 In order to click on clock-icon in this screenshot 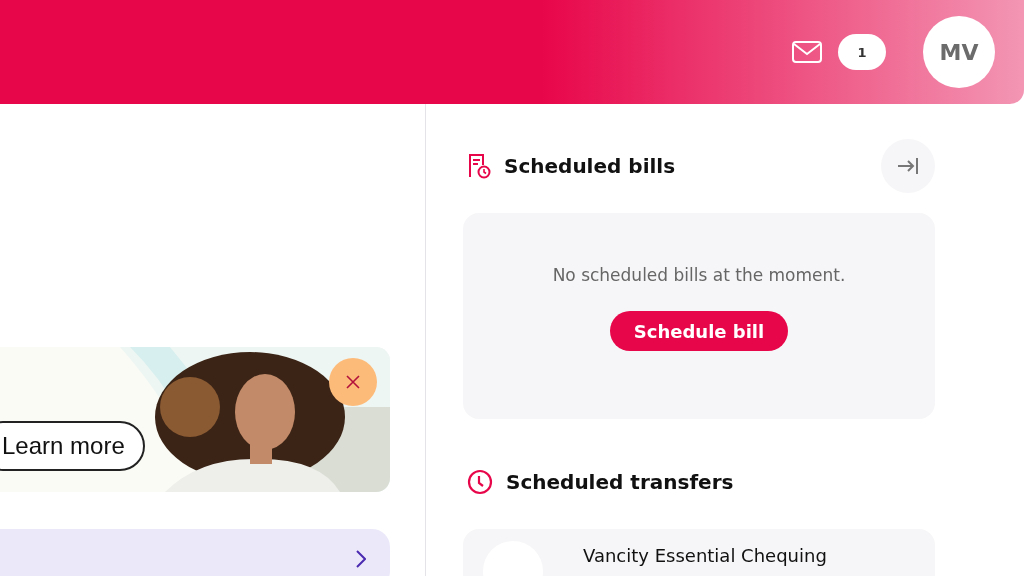, I will do `click(480, 482)`.